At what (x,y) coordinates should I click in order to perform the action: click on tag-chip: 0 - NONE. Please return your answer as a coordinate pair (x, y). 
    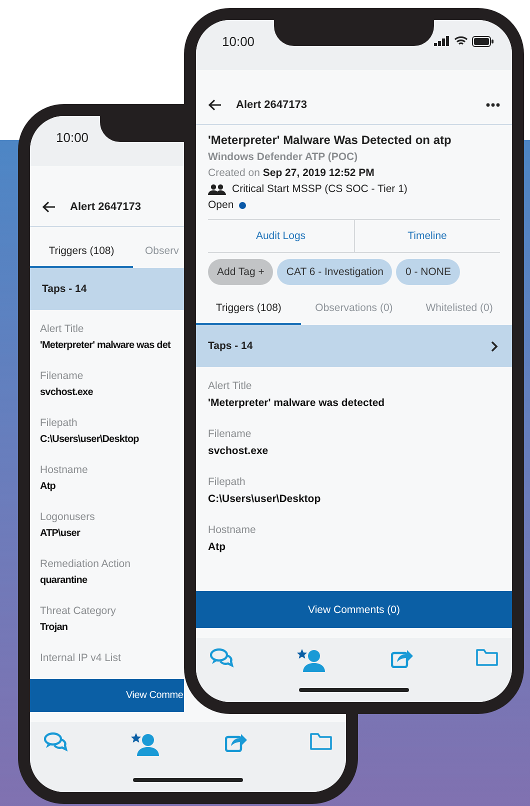
    Looking at the image, I should click on (428, 272).